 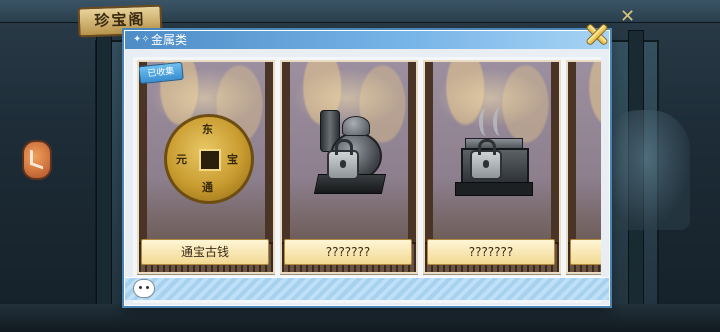 I want to click on burner-base, so click(x=494, y=189).